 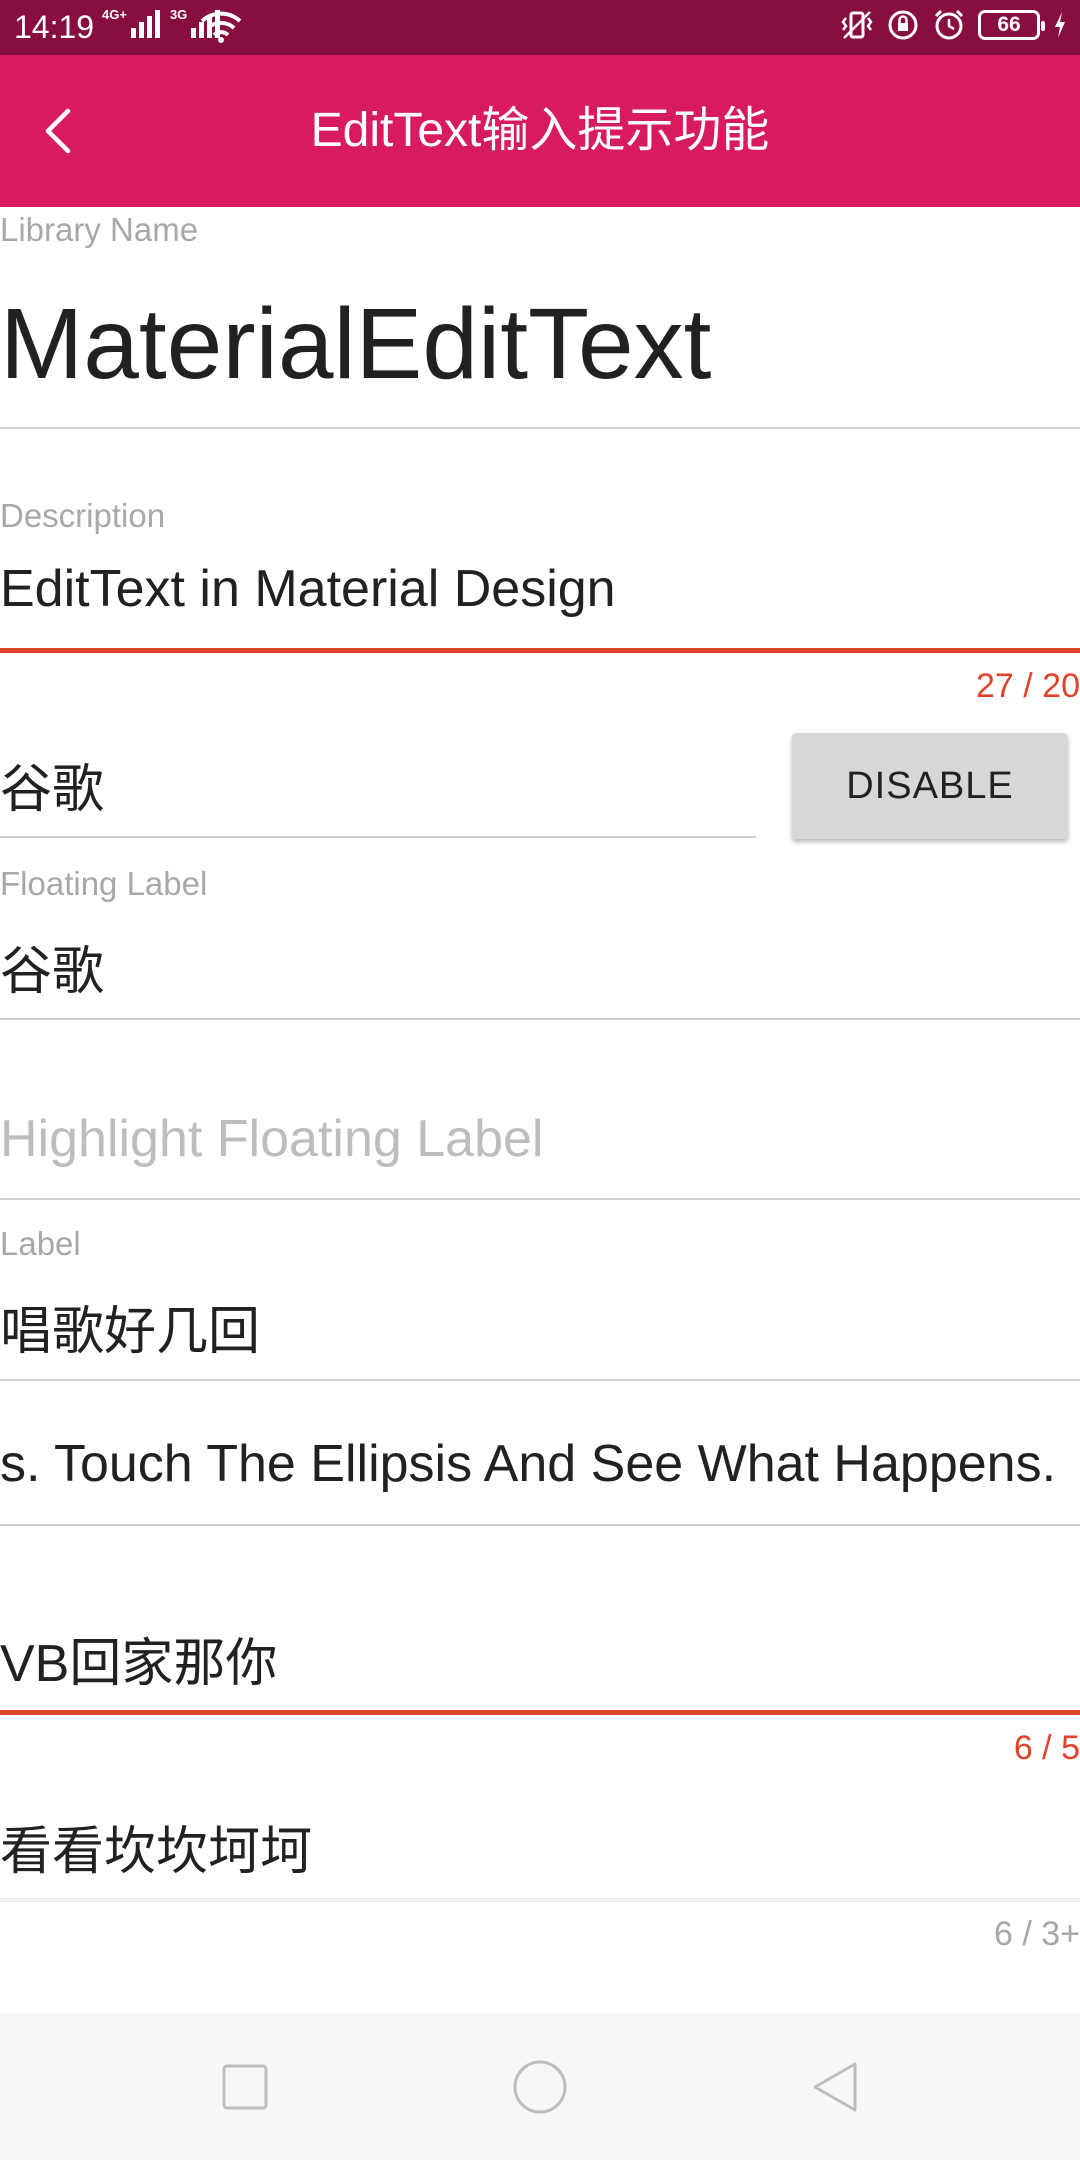 I want to click on vb-field-char-counter: 6 / 5, so click(x=1046, y=1748).